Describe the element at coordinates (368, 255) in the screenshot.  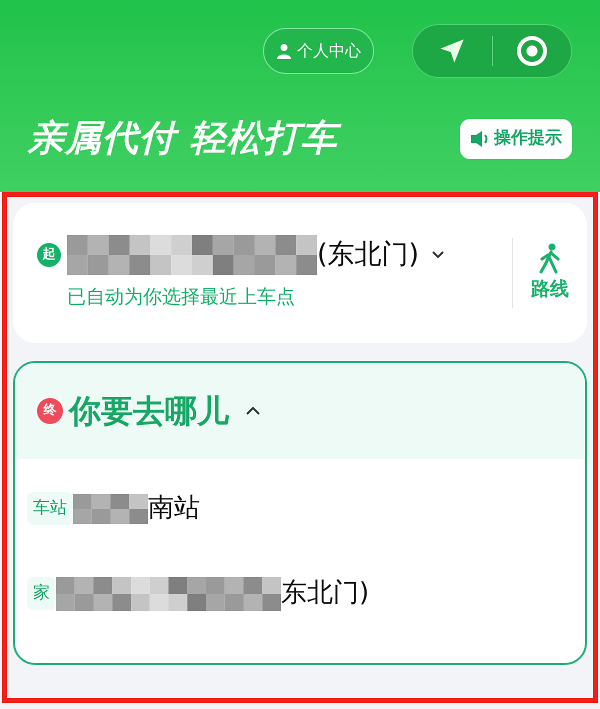
I see `pickup-address: (东北门)` at that location.